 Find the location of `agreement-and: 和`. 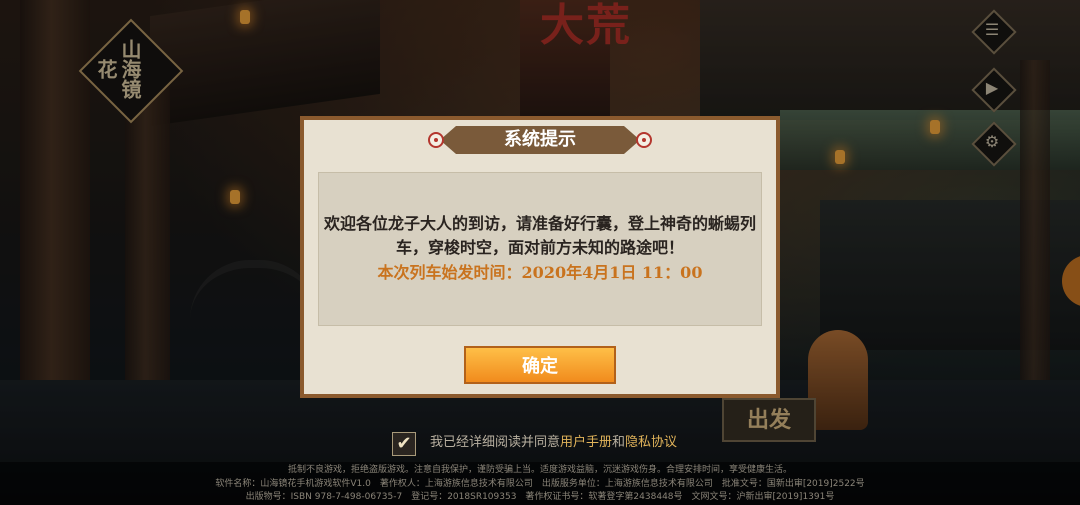

agreement-and: 和 is located at coordinates (619, 442).